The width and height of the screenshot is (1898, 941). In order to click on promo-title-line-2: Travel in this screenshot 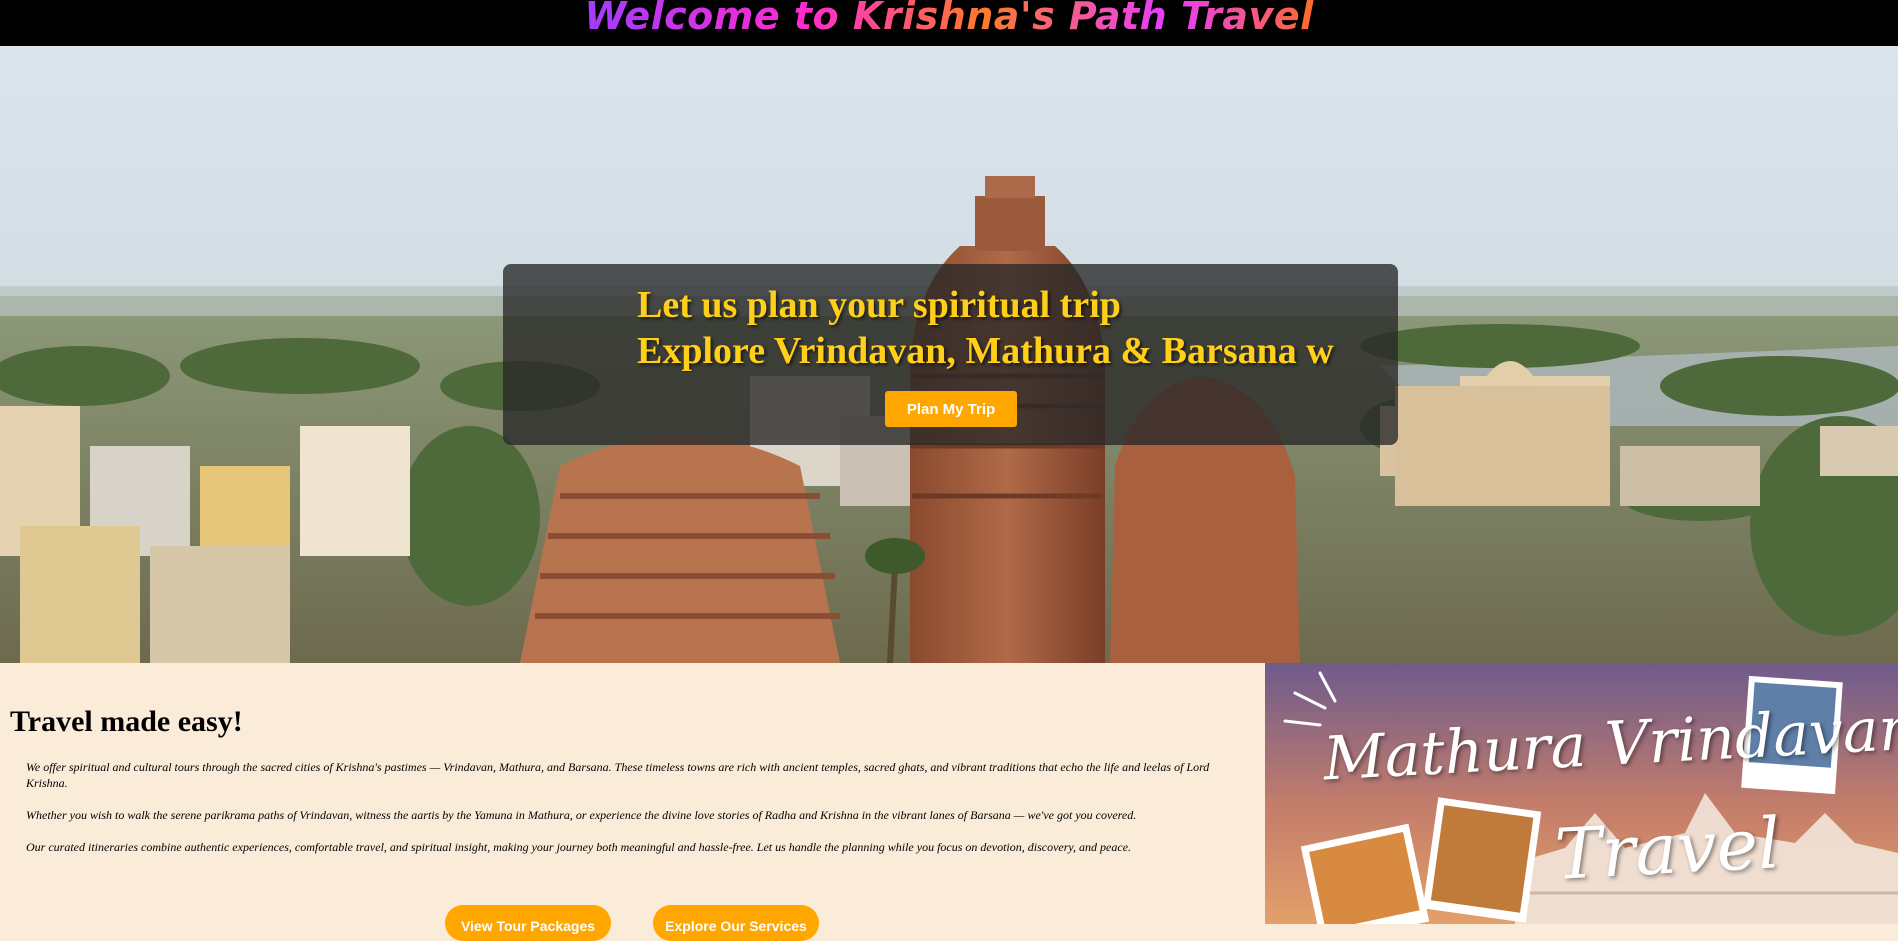, I will do `click(1668, 849)`.